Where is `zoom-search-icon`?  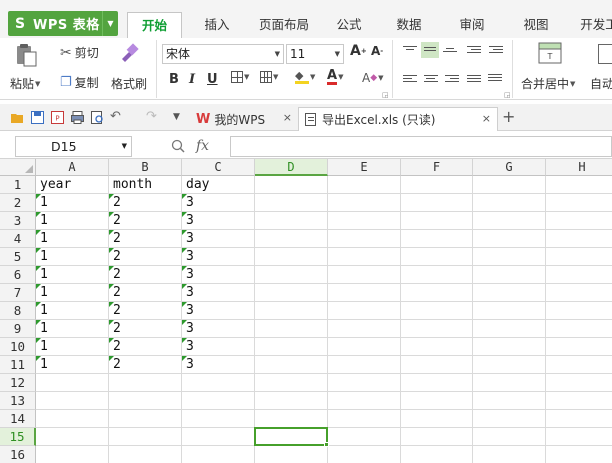 zoom-search-icon is located at coordinates (178, 146).